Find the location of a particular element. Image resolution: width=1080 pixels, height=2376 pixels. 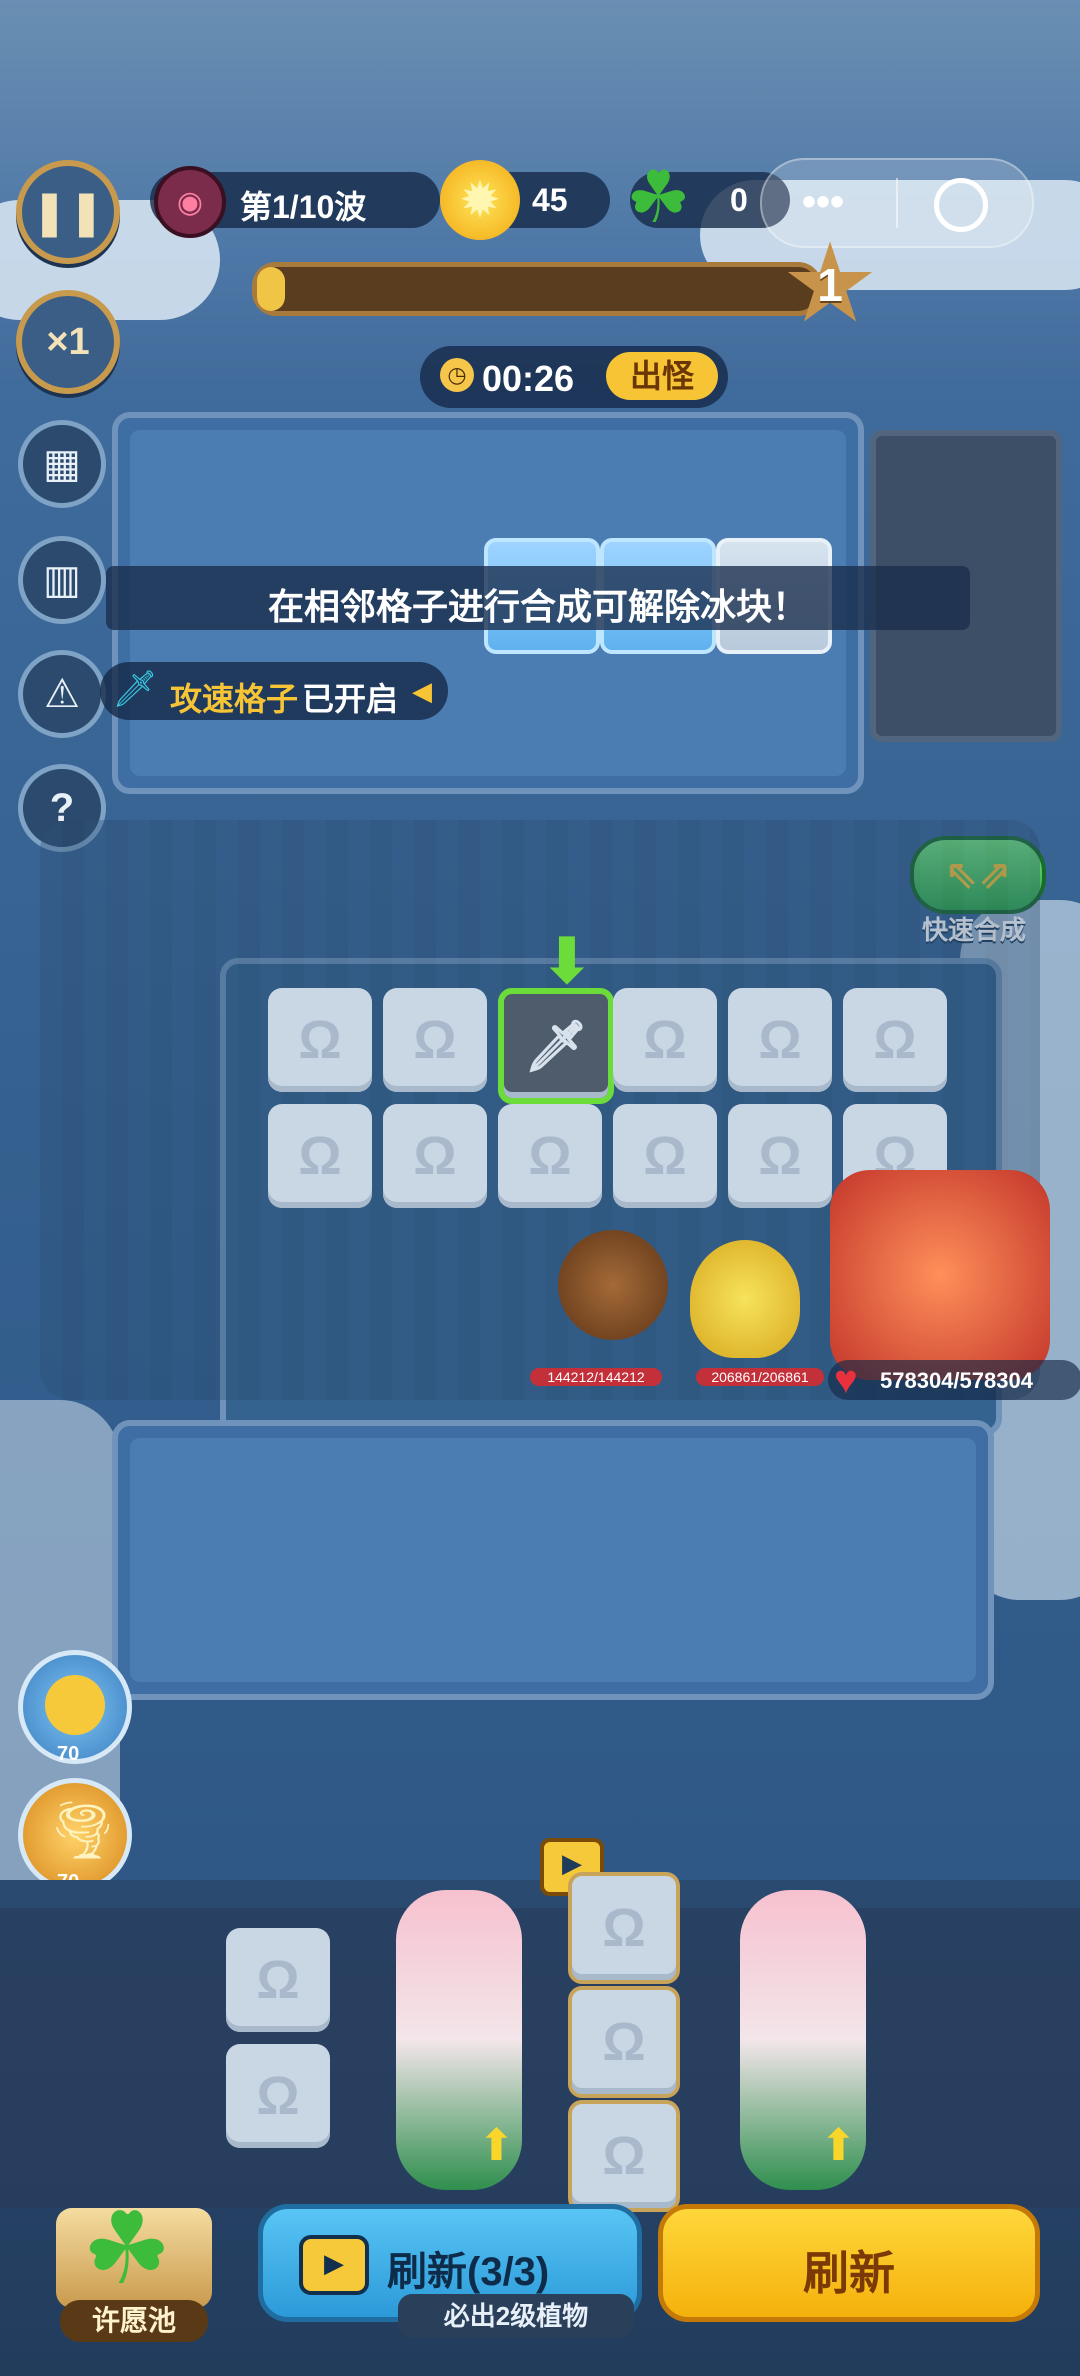

hero-hp-text: 578304/578304 is located at coordinates (956, 1380).